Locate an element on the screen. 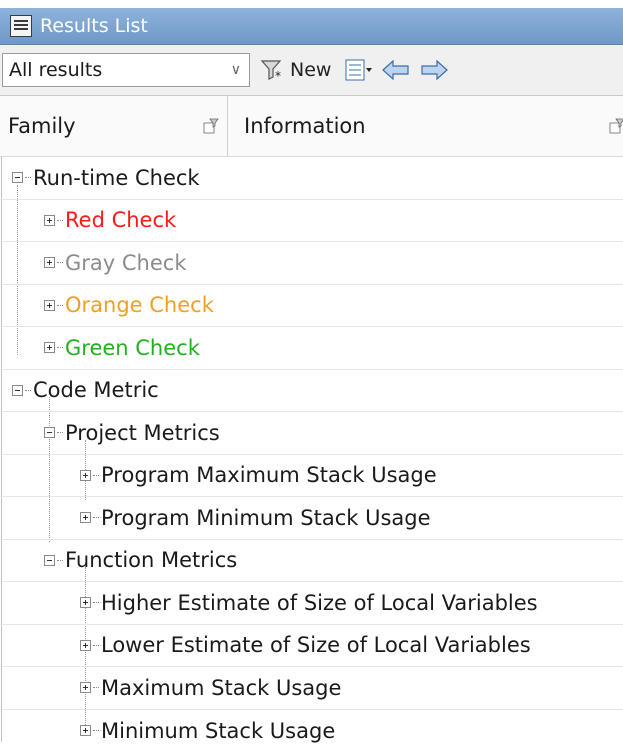 The width and height of the screenshot is (623, 752). back-arrow-icon is located at coordinates (396, 70).